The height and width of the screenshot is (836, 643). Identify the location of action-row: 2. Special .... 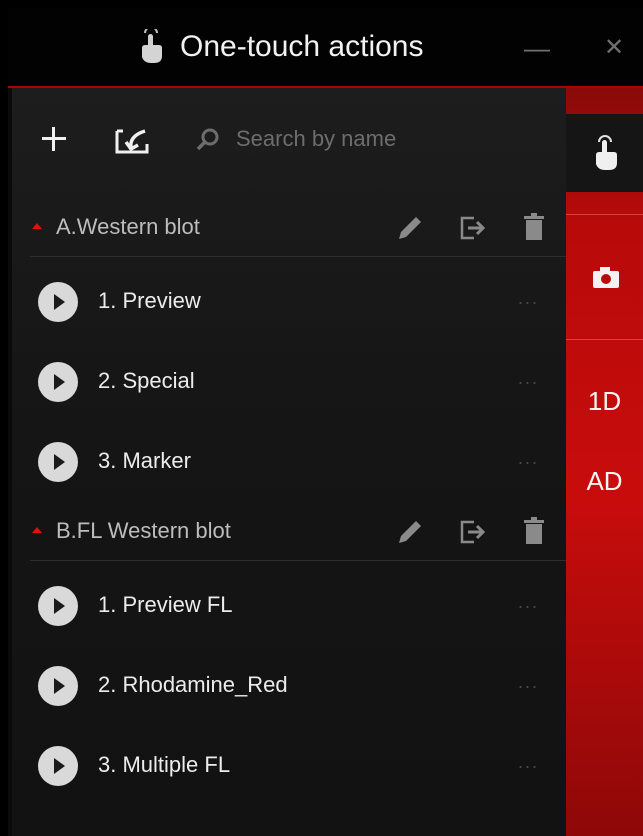
(289, 378).